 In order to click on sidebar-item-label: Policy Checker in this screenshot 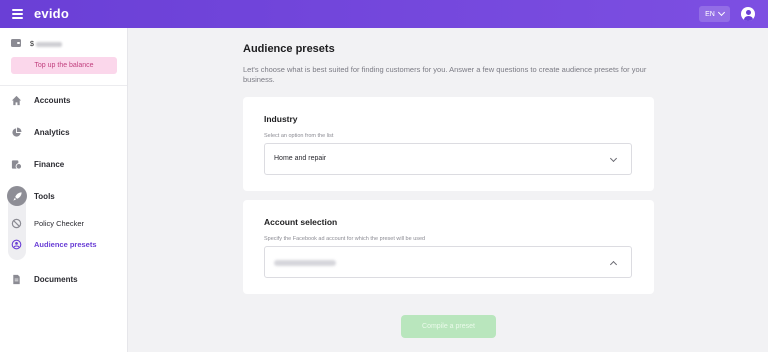, I will do `click(59, 223)`.